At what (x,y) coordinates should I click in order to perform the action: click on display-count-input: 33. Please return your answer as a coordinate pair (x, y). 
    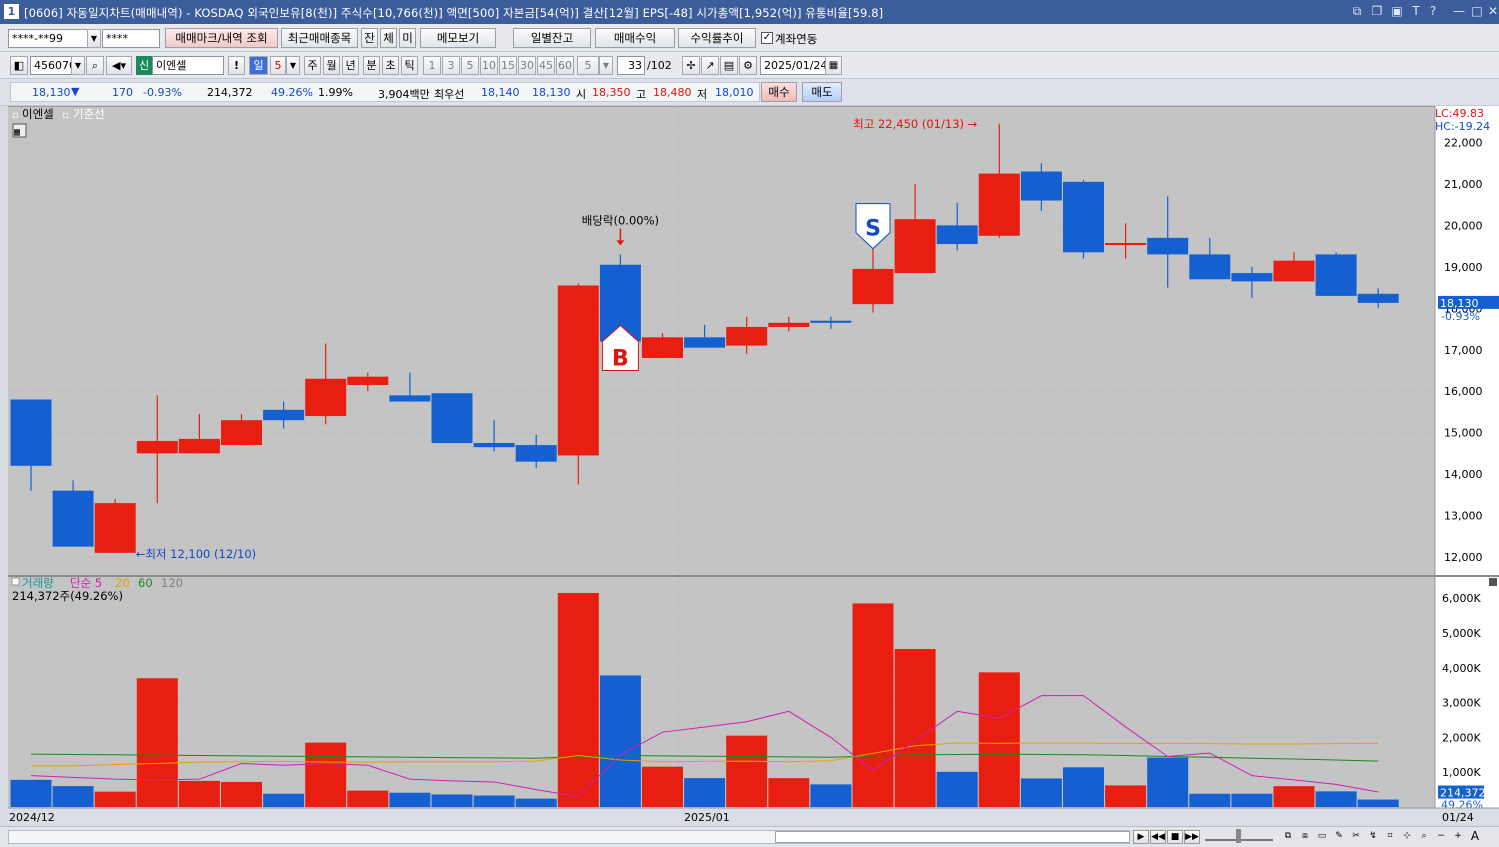
    Looking at the image, I should click on (631, 65).